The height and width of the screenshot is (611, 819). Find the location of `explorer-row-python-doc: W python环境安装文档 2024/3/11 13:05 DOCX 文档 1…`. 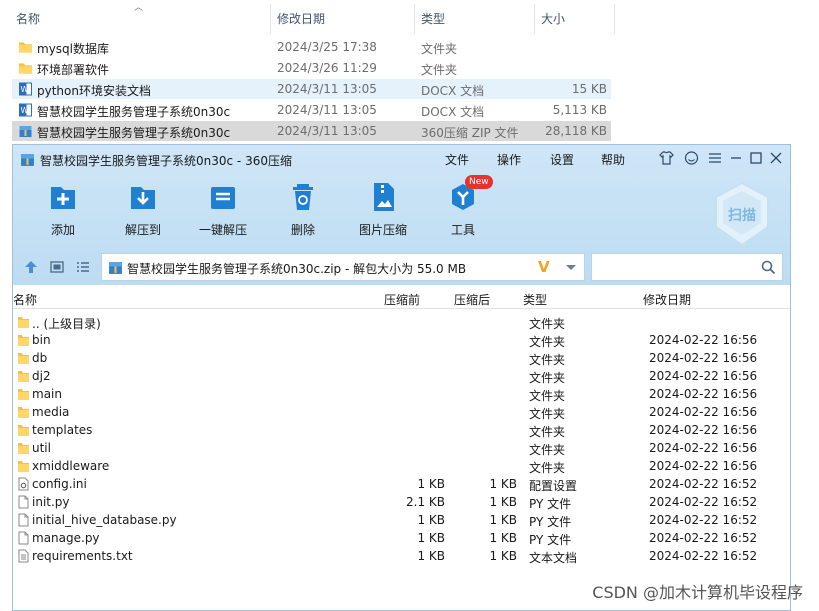

explorer-row-python-doc: W python环境安装文档 2024/3/11 13:05 DOCX 文档 1… is located at coordinates (311, 89).